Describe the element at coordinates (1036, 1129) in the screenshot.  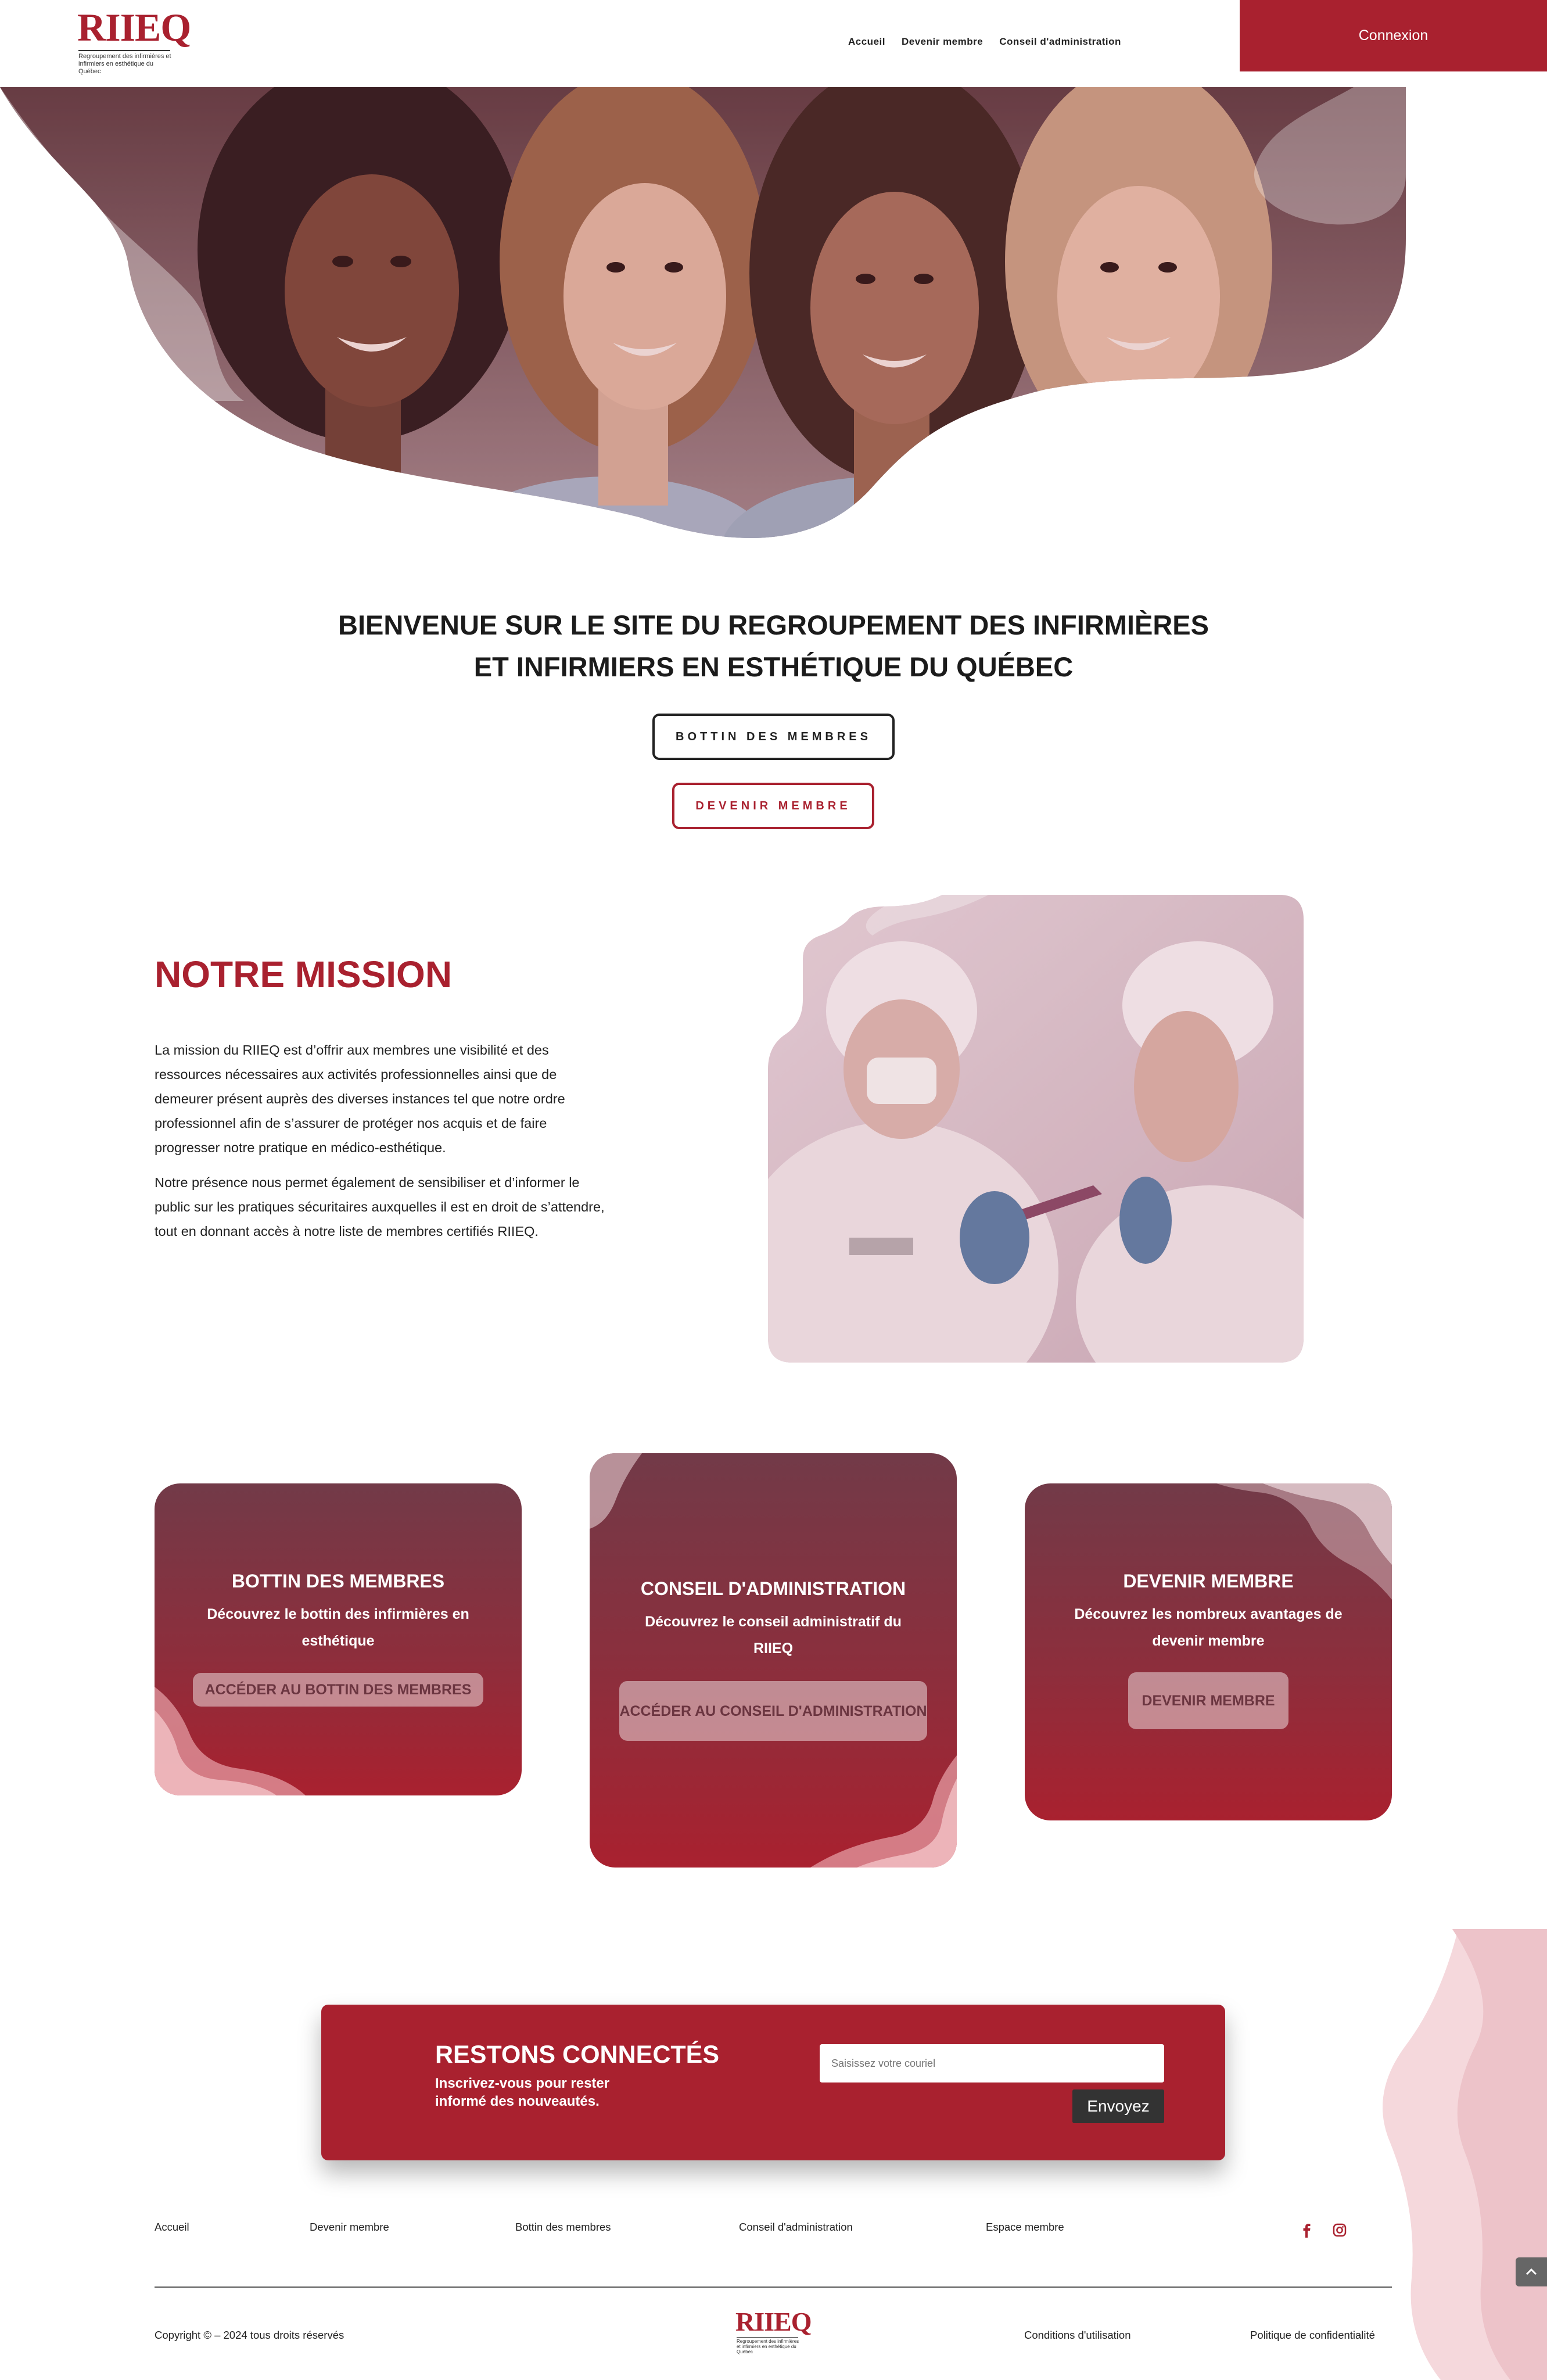
I see `mission-image` at that location.